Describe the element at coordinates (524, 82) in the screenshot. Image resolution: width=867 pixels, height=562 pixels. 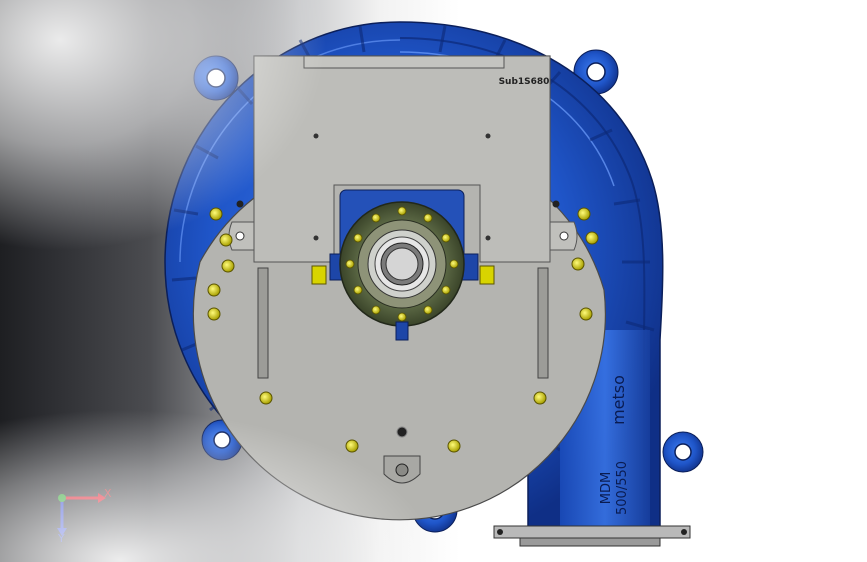
I see `part-number-label: Sub1S680` at that location.